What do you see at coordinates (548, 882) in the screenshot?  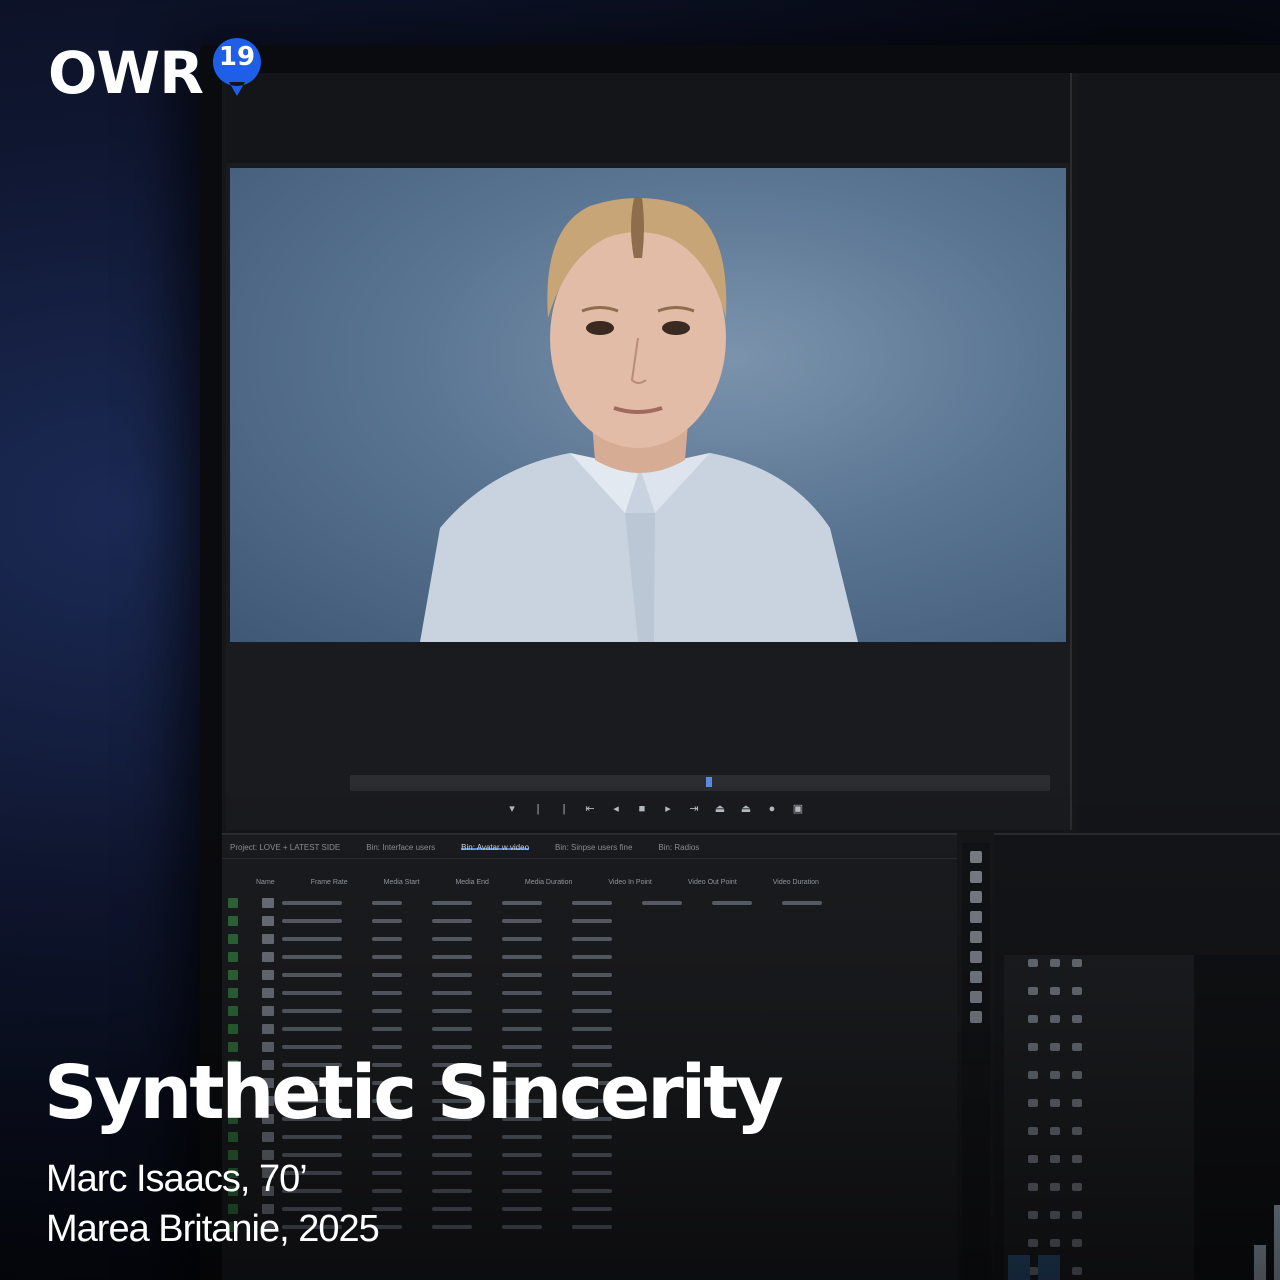 I see `column-header: Media Duration` at bounding box center [548, 882].